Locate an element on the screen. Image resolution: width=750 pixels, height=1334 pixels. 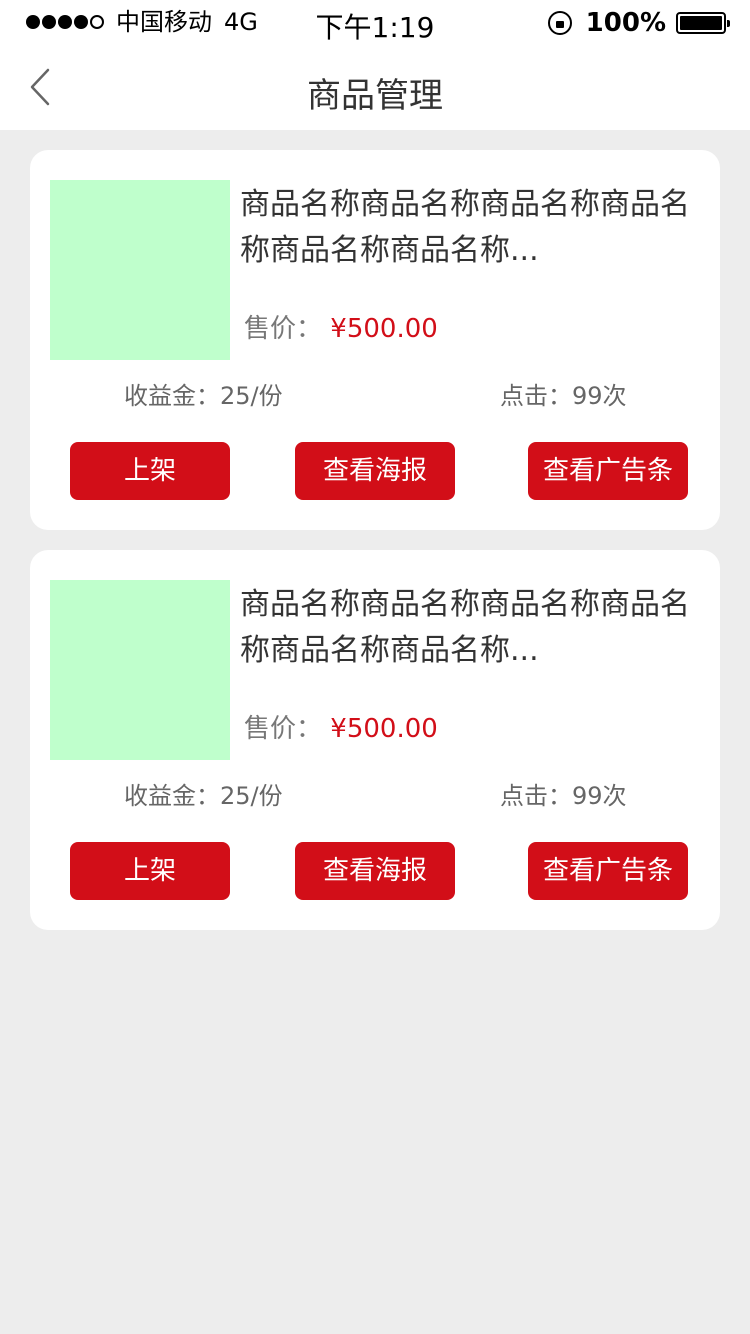
status-right: 100% is located at coordinates (638, 23).